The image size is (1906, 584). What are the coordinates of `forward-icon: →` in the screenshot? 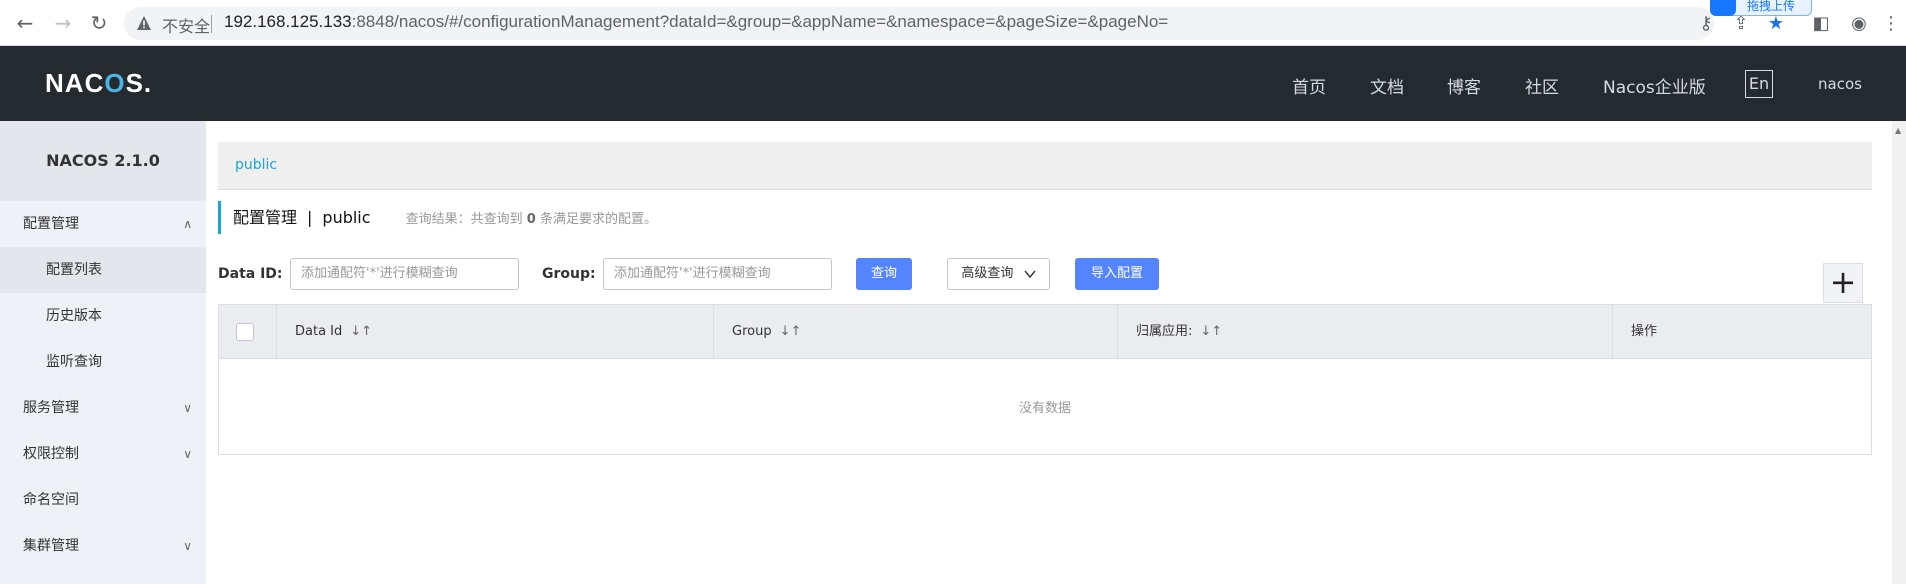 It's located at (63, 23).